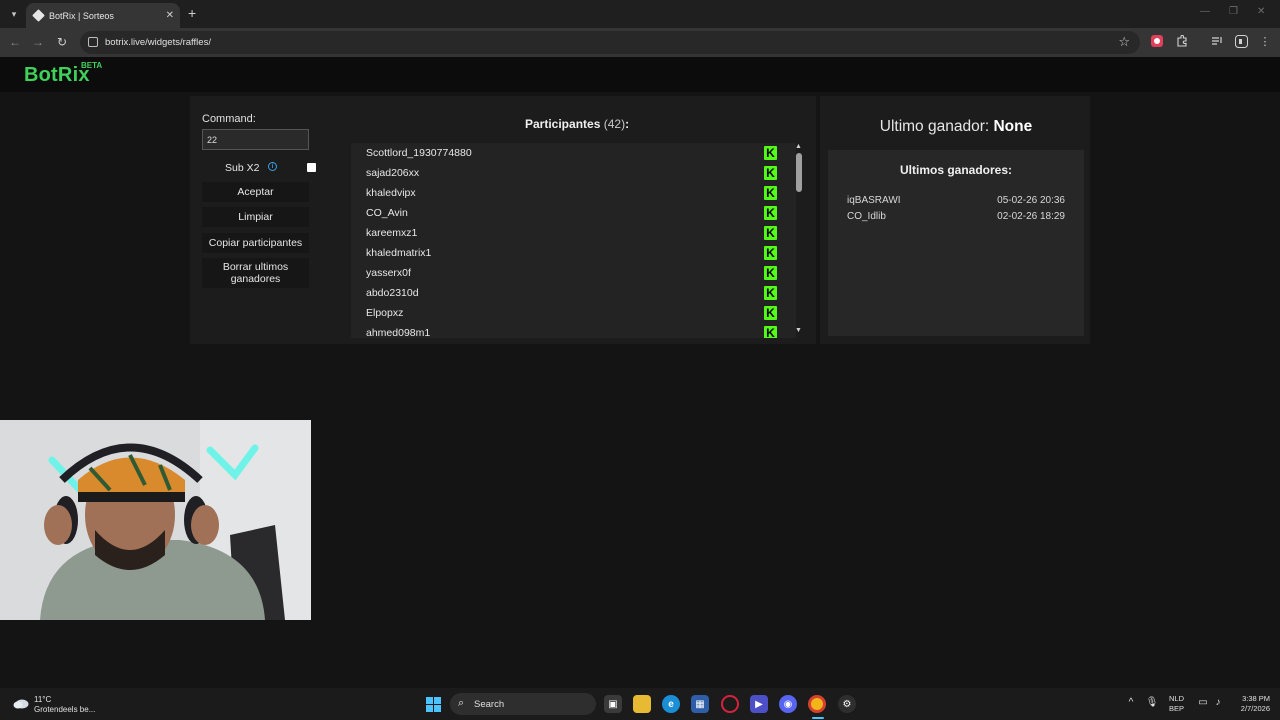  Describe the element at coordinates (847, 704) in the screenshot. I see `app-extra-icon: ⚙` at that location.